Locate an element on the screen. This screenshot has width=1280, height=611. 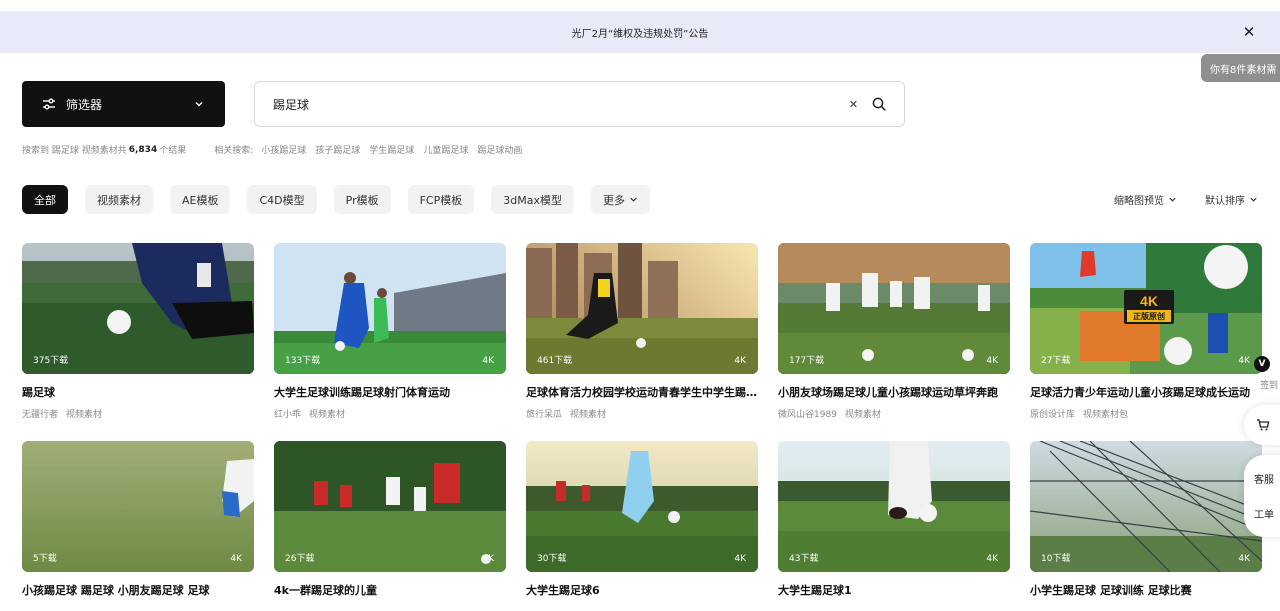
result-suffix: 个结果 is located at coordinates (173, 151).